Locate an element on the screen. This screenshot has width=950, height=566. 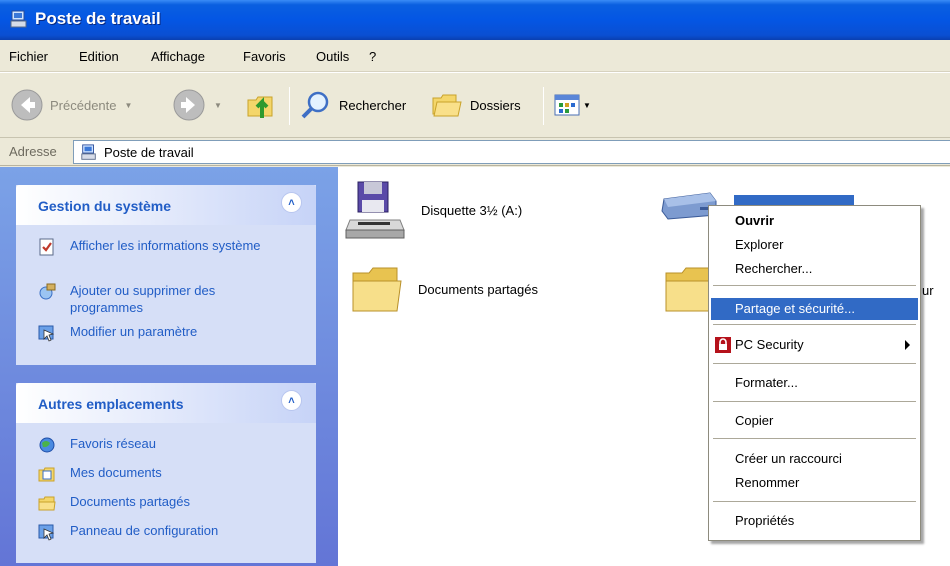
search-icon is located at coordinates (315, 105).